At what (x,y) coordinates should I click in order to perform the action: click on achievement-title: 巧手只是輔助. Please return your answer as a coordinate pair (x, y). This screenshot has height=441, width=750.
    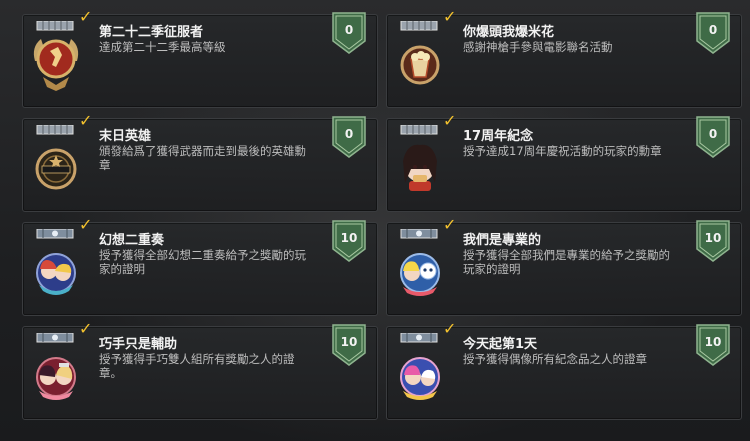
    Looking at the image, I should click on (138, 344).